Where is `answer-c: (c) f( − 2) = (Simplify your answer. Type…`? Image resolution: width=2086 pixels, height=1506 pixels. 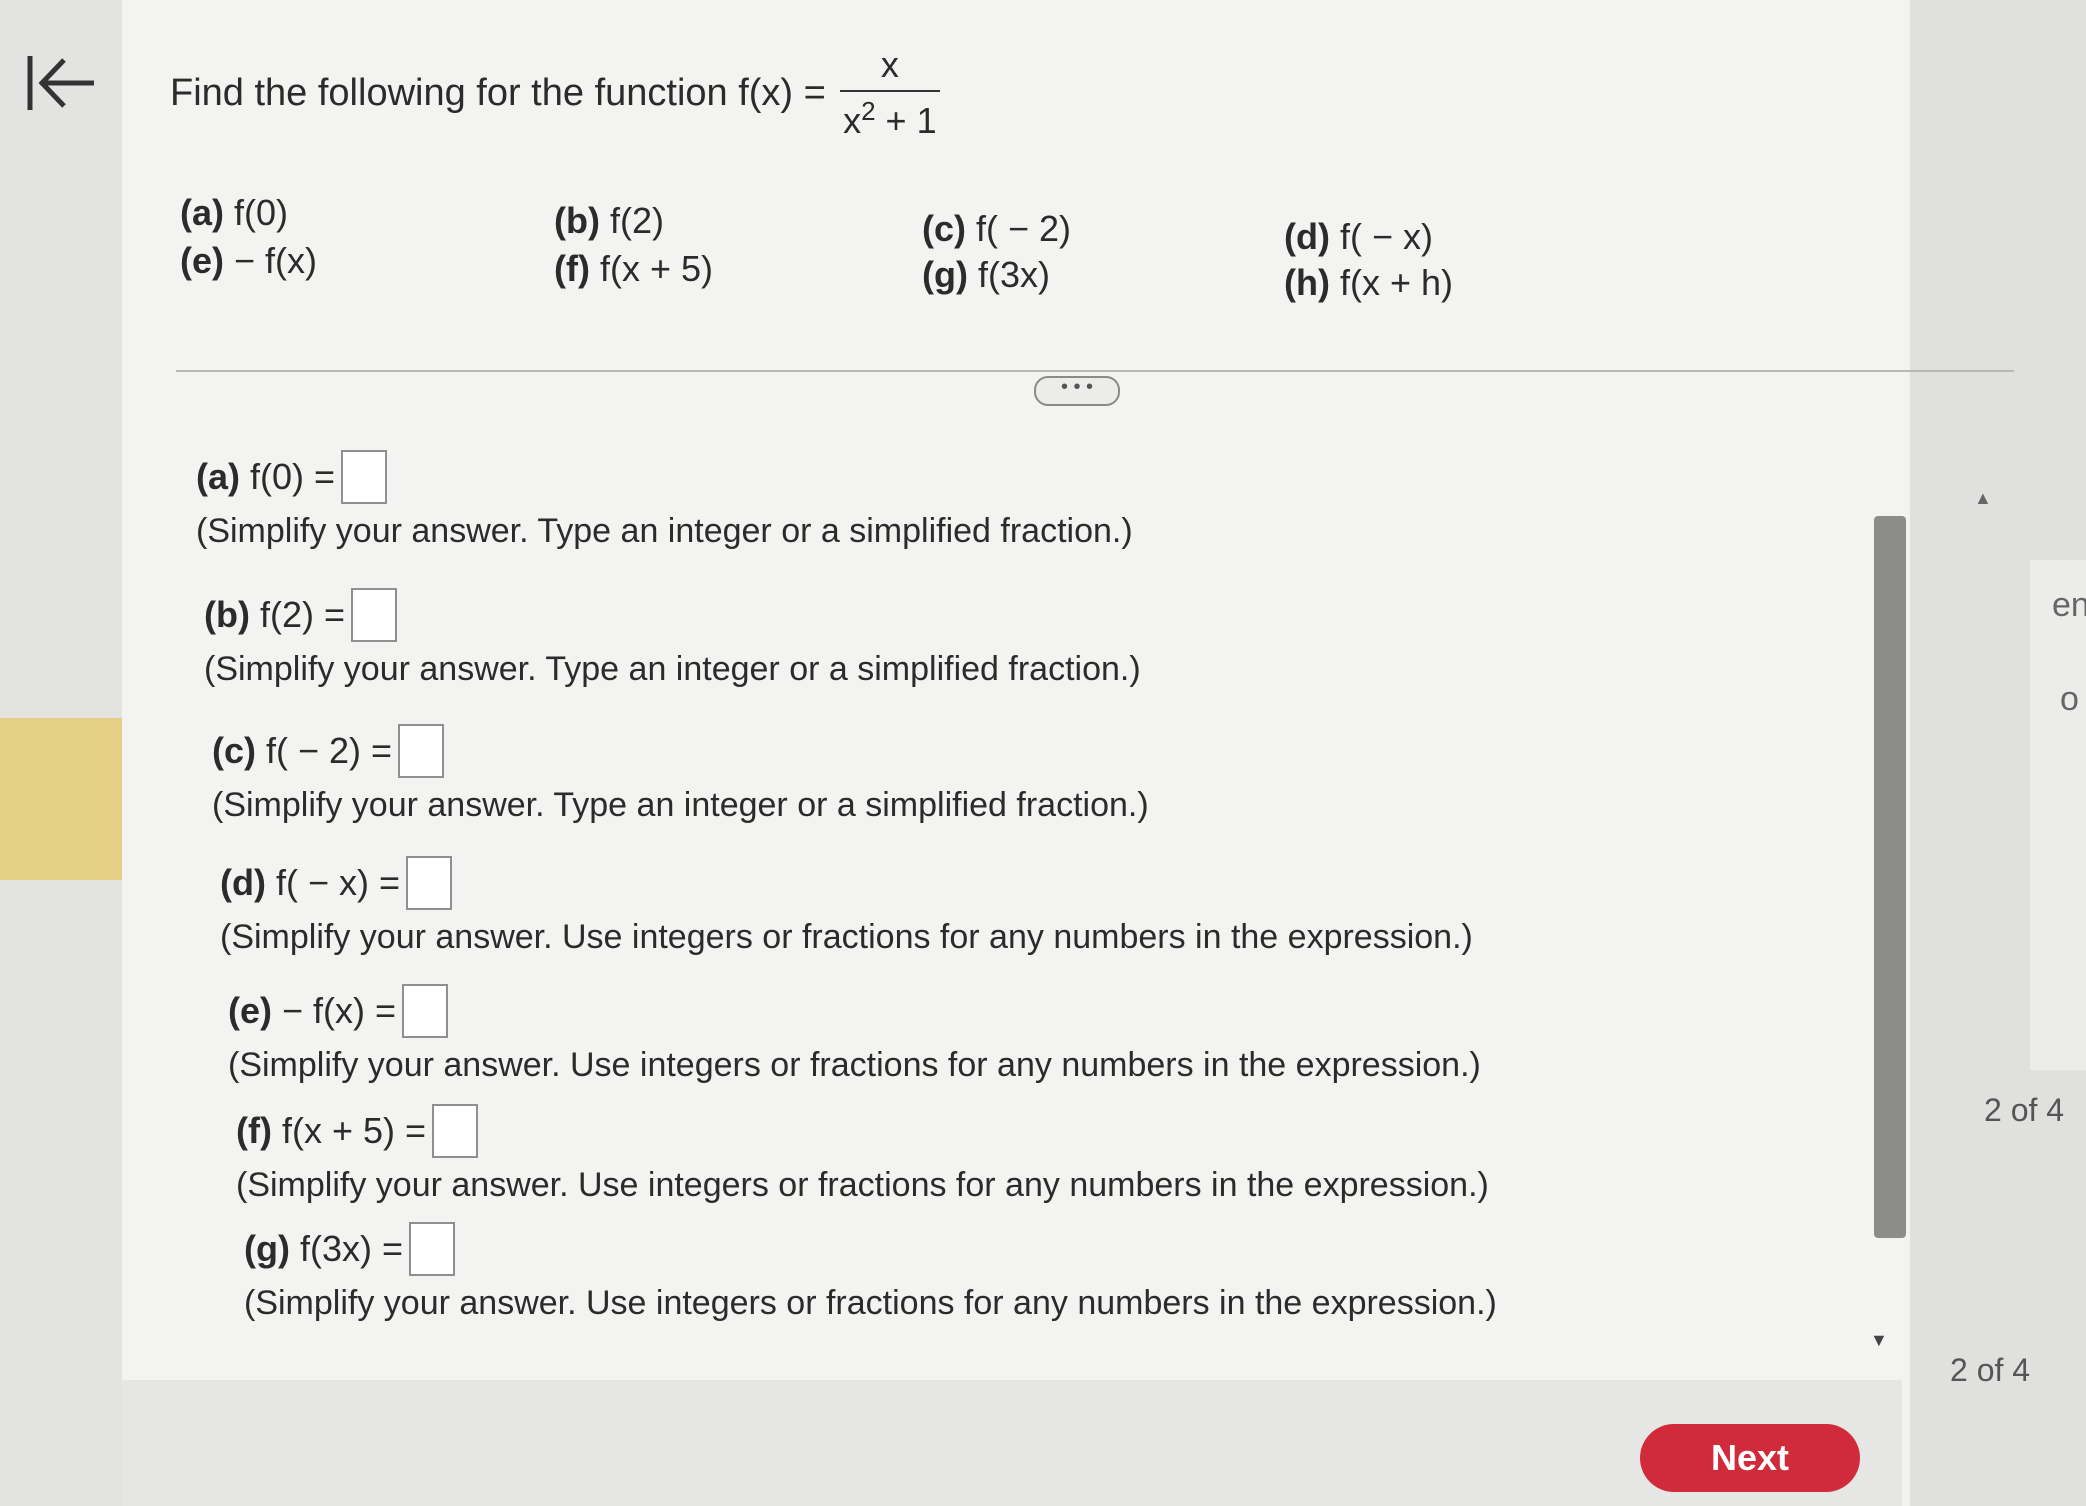 answer-c: (c) f( − 2) = (Simplify your answer. Type… is located at coordinates (680, 774).